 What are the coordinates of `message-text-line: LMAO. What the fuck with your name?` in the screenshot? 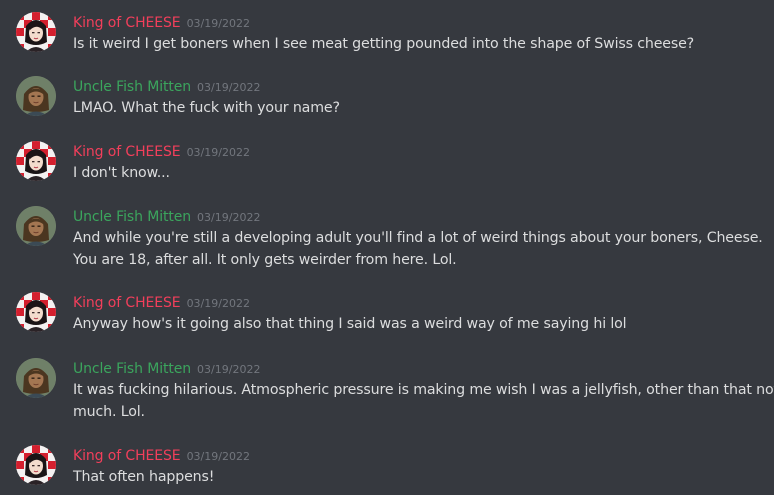 It's located at (206, 108).